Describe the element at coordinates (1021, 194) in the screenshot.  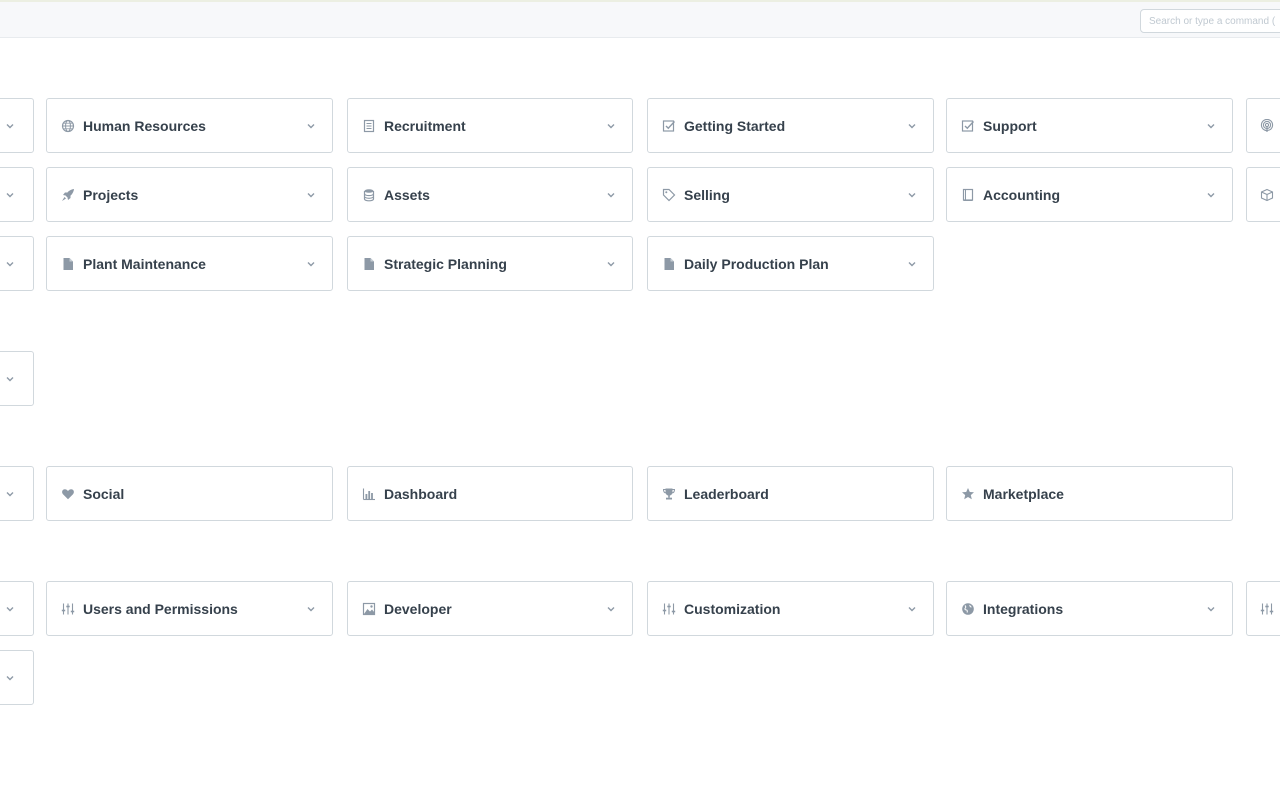
I see `module-label: Accounting` at that location.